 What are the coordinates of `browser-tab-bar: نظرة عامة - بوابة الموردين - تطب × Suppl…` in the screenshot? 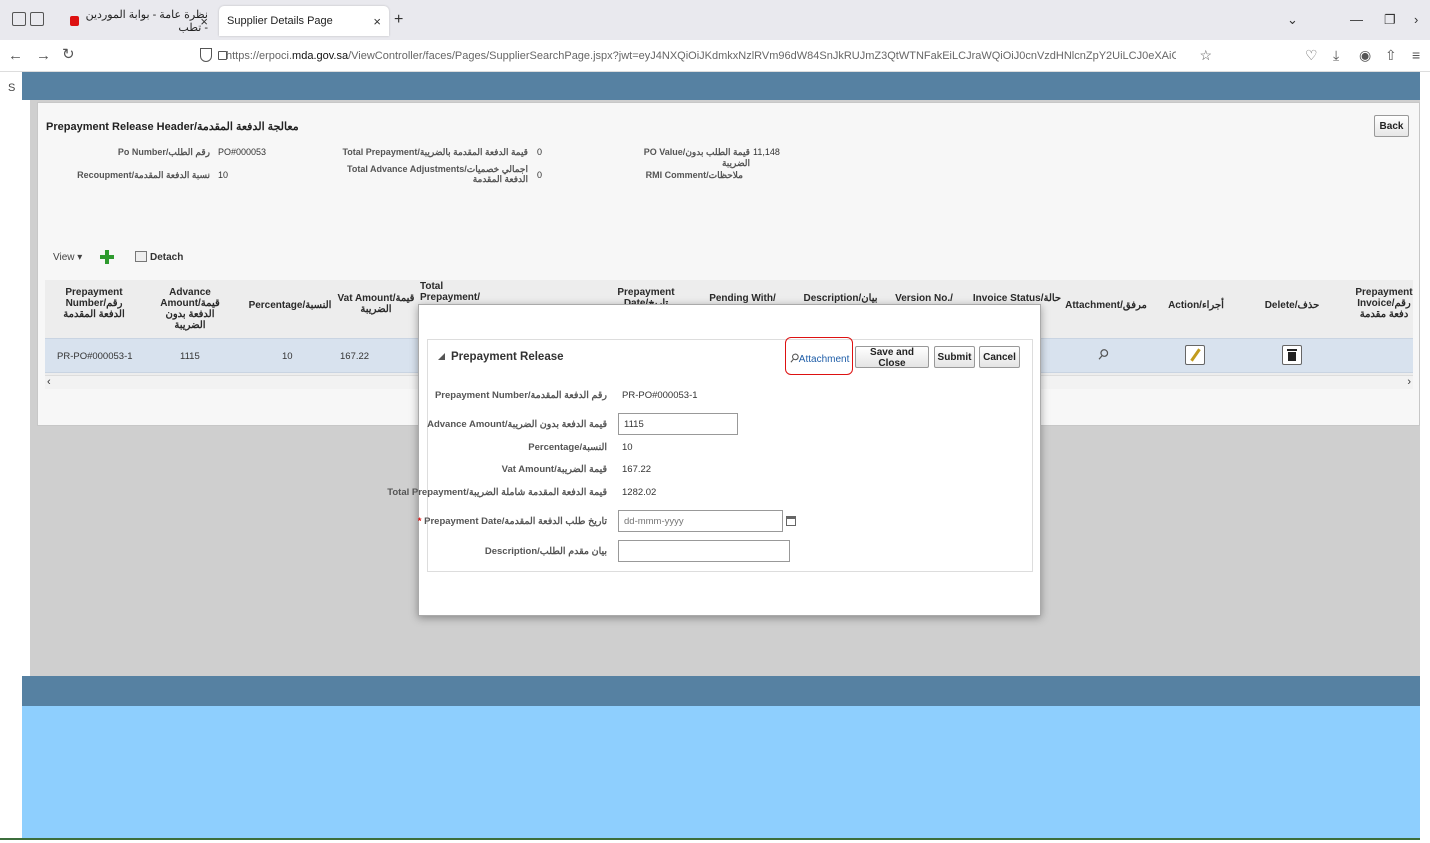 It's located at (715, 20).